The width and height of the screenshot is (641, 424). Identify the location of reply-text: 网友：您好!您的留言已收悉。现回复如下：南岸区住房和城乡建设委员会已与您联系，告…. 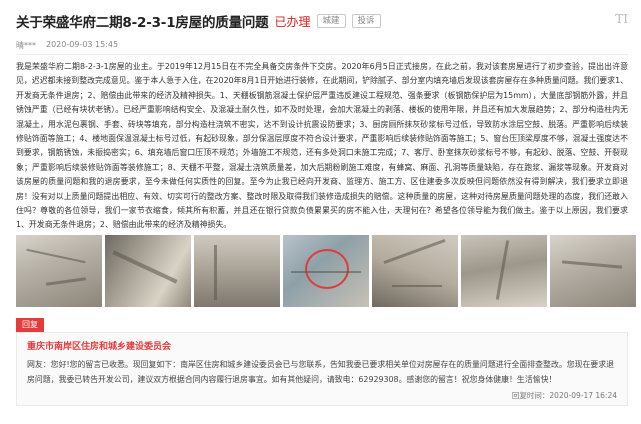
(321, 372).